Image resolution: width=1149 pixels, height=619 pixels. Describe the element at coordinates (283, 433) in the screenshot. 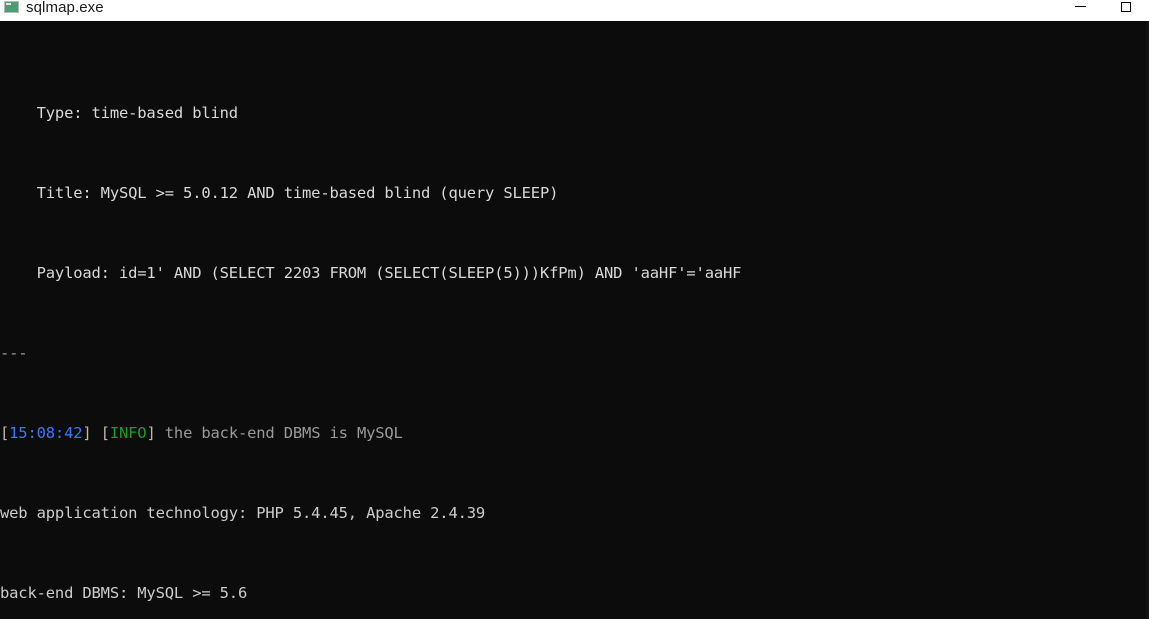

I see `log-message: the back-end DBMS is MySQL` at that location.